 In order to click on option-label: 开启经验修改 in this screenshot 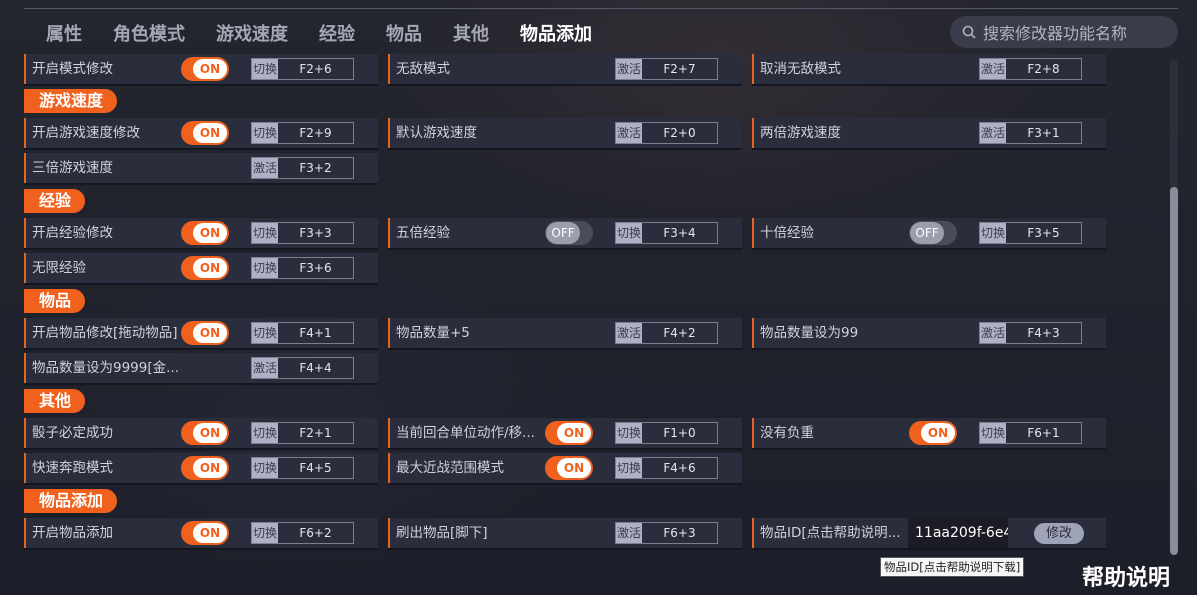, I will do `click(72, 233)`.